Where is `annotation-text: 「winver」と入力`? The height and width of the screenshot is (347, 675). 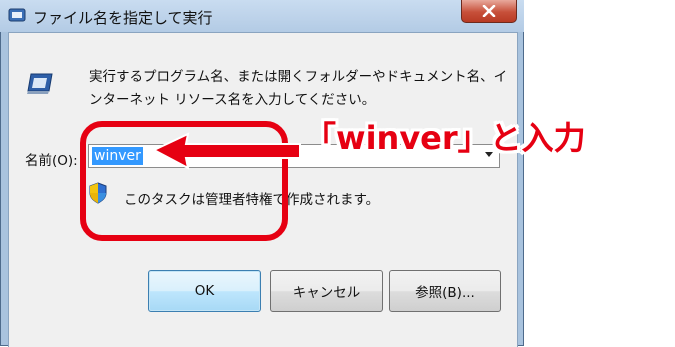 annotation-text: 「winver」と入力 is located at coordinates (445, 138).